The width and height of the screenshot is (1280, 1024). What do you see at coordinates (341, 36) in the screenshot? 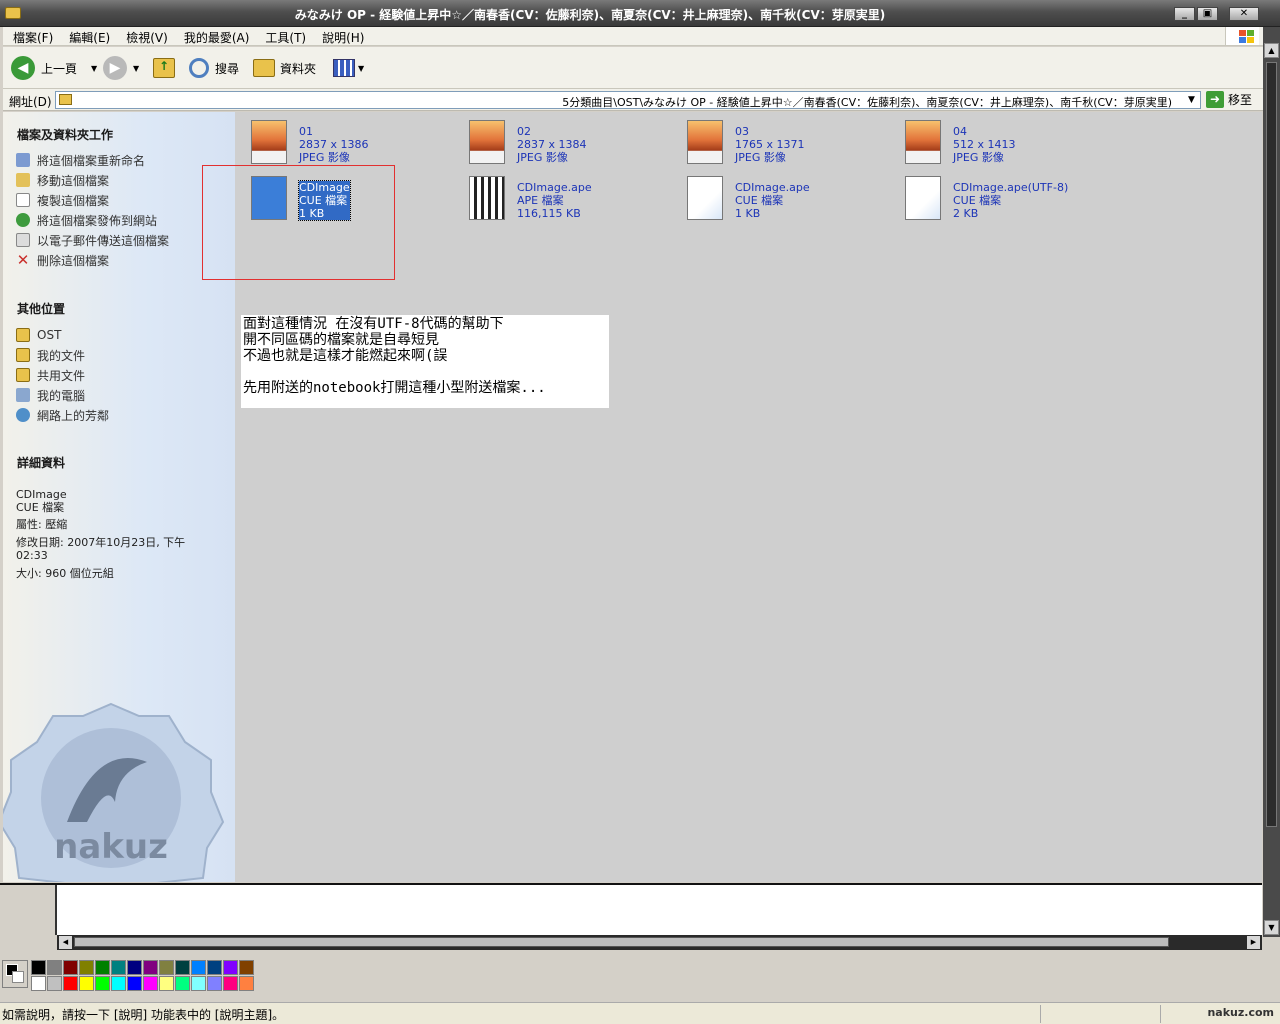
I see `menu-help: 說明(H)` at bounding box center [341, 36].